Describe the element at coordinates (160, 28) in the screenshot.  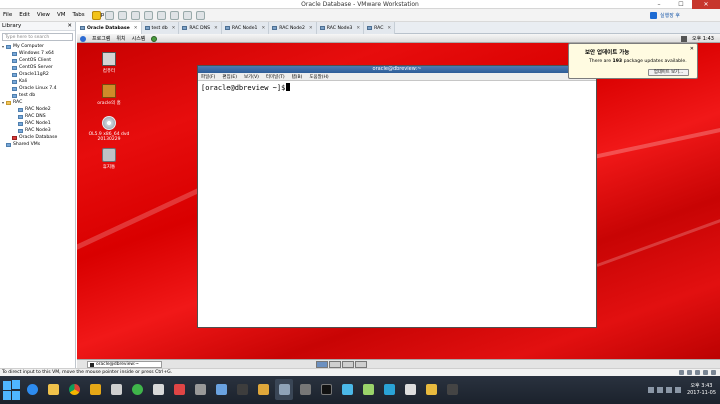
I see `tab-vm: test db ✕` at that location.